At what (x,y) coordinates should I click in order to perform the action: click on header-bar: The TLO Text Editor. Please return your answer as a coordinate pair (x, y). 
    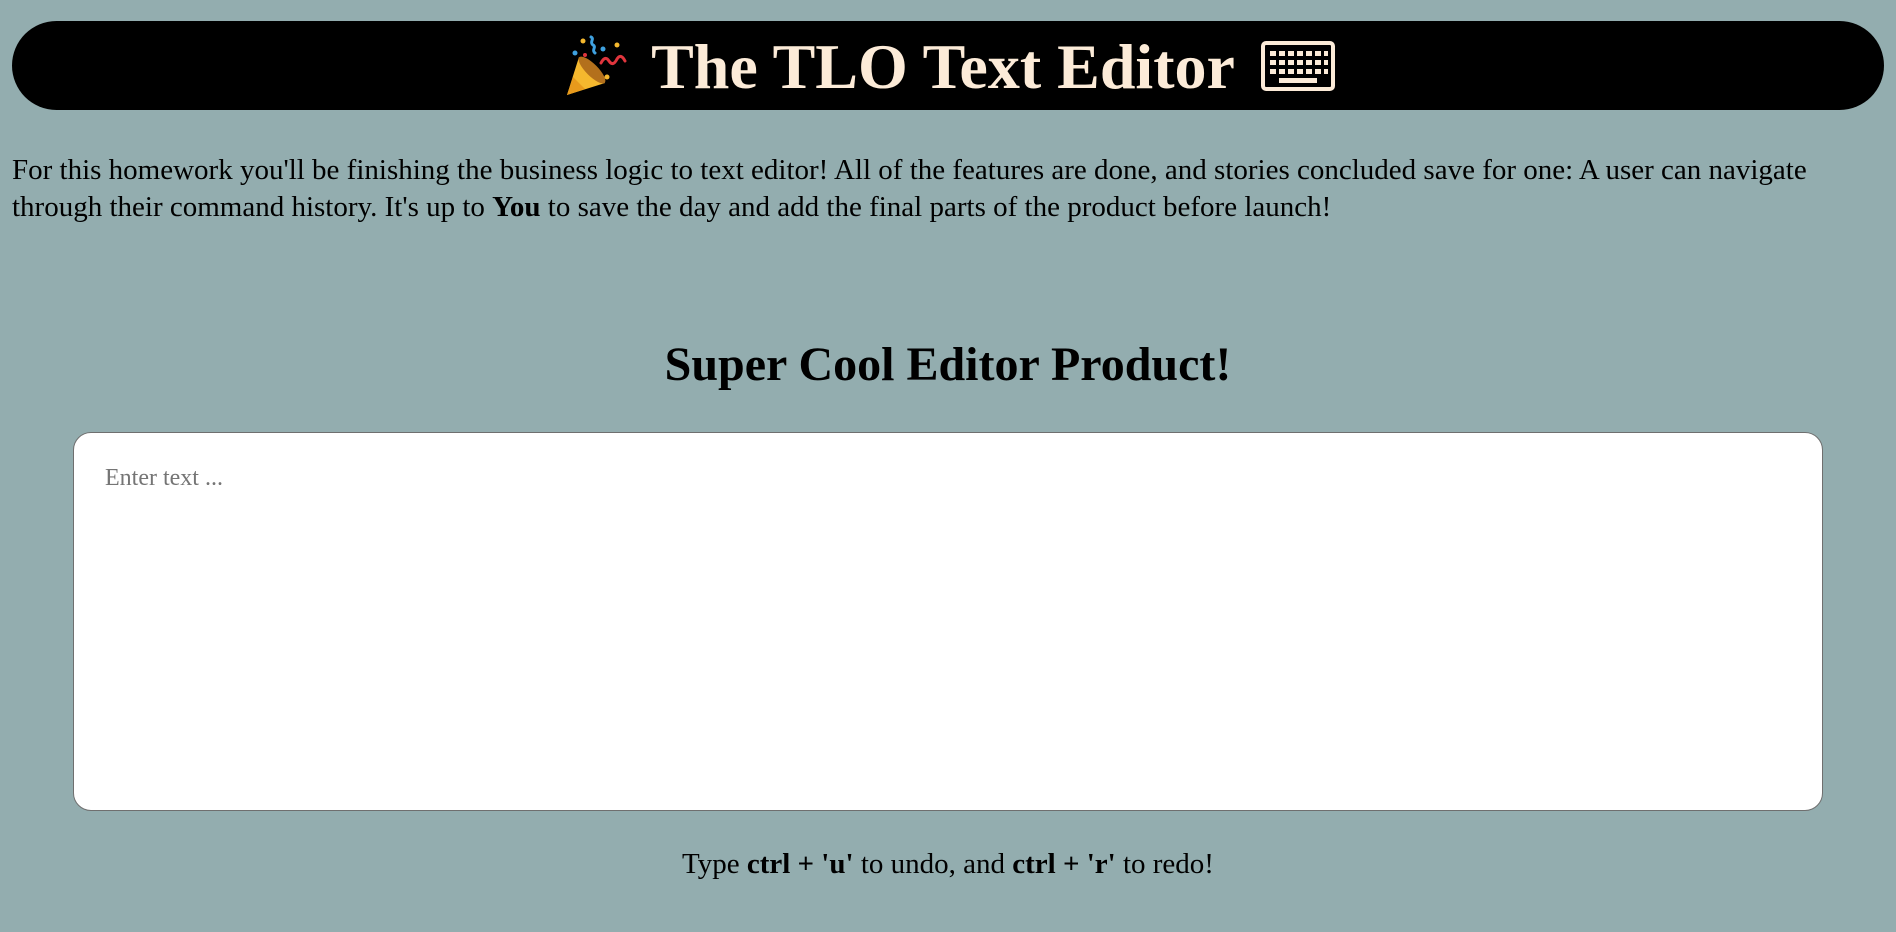
    Looking at the image, I should click on (948, 65).